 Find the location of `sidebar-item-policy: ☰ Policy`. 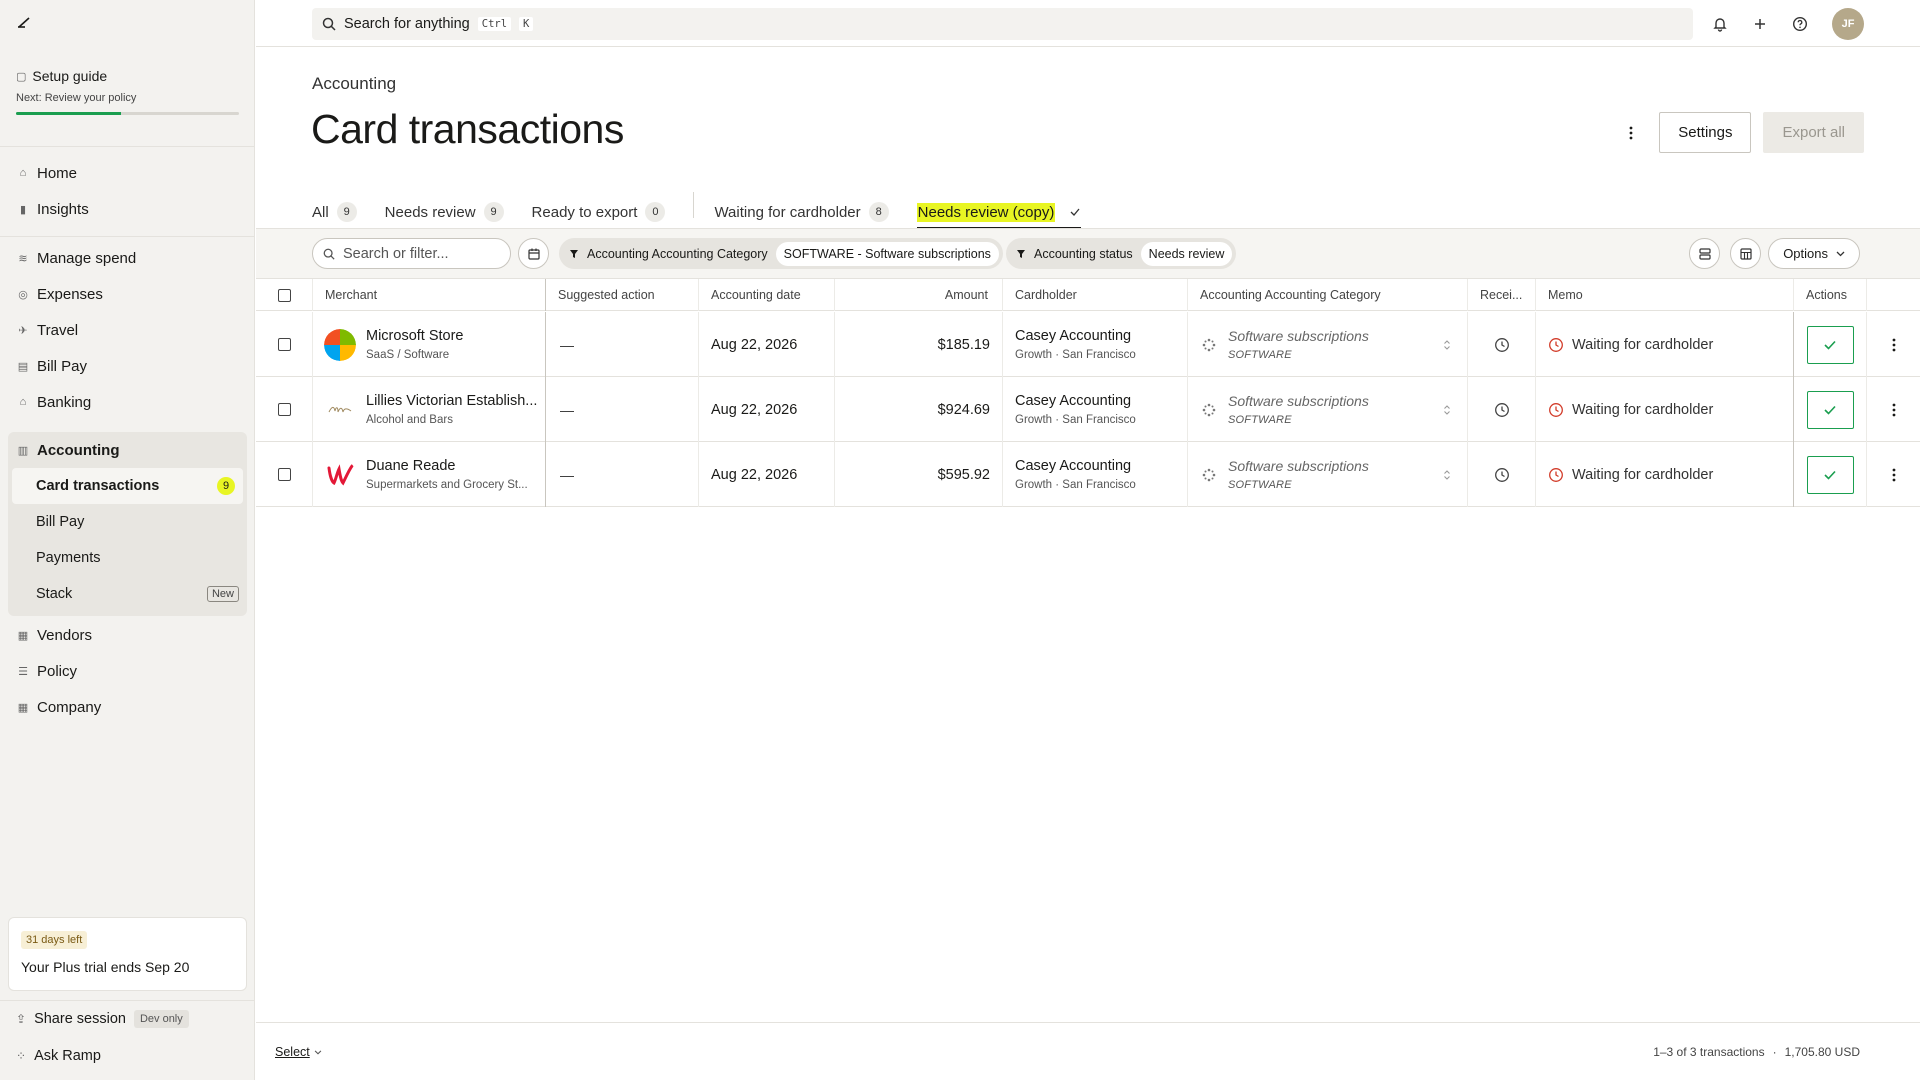

sidebar-item-policy: ☰ Policy is located at coordinates (127, 671).